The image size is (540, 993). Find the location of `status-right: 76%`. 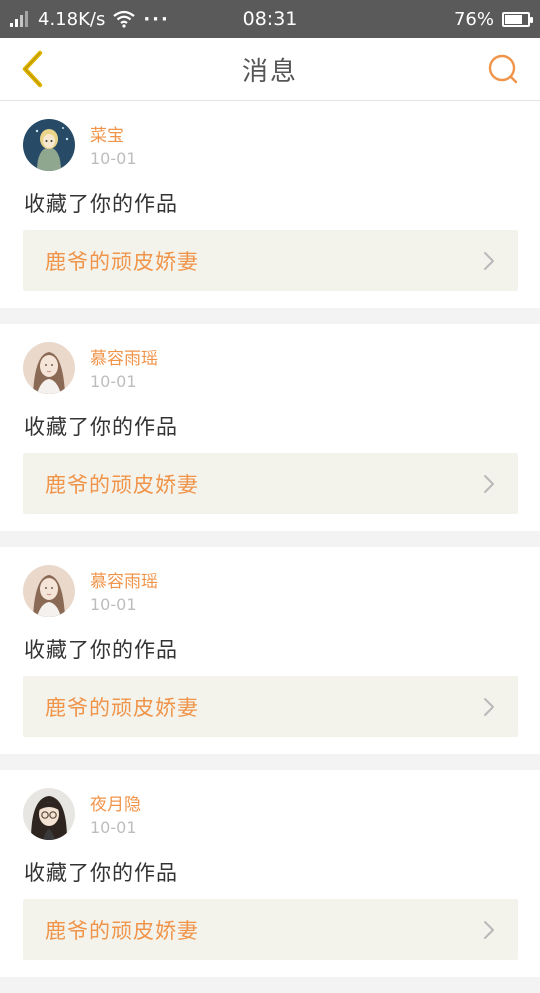

status-right: 76% is located at coordinates (493, 19).